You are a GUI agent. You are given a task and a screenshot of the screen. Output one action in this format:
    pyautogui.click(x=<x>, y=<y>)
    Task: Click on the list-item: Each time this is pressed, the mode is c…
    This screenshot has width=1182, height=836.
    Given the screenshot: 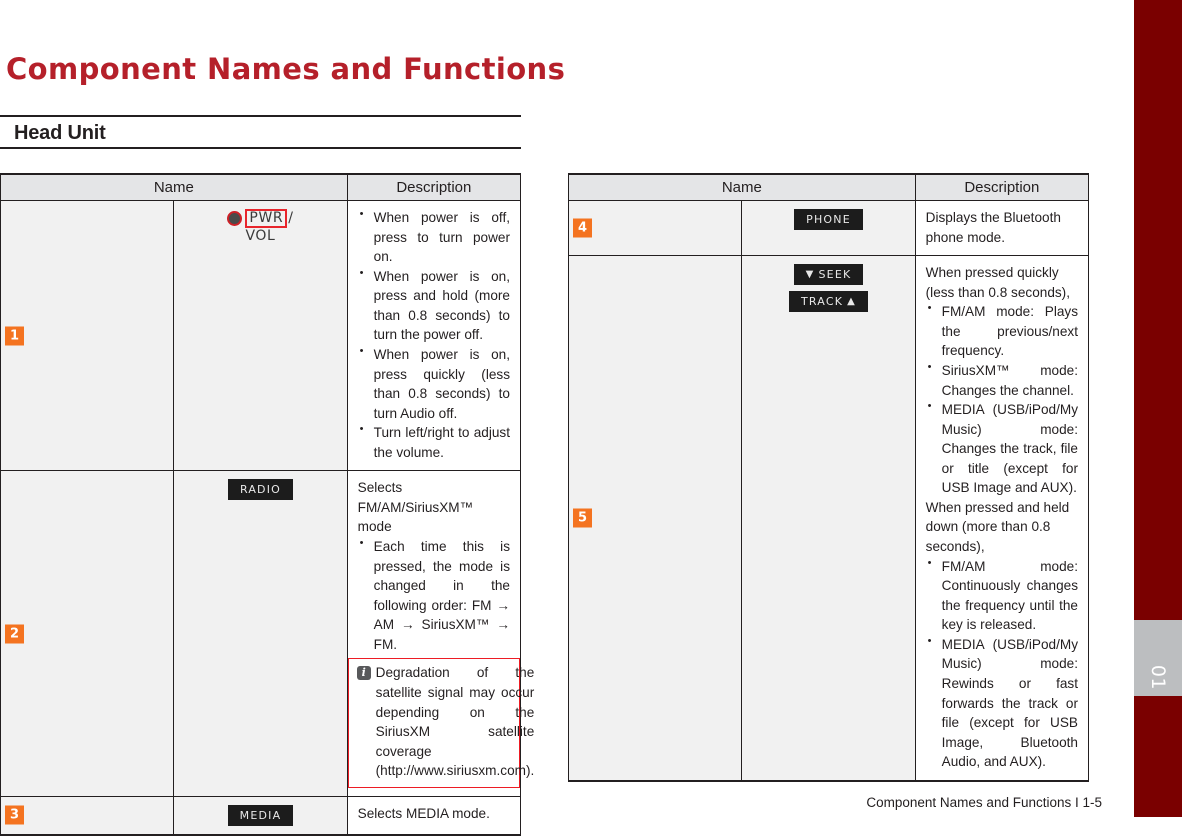 What is the action you would take?
    pyautogui.click(x=434, y=595)
    